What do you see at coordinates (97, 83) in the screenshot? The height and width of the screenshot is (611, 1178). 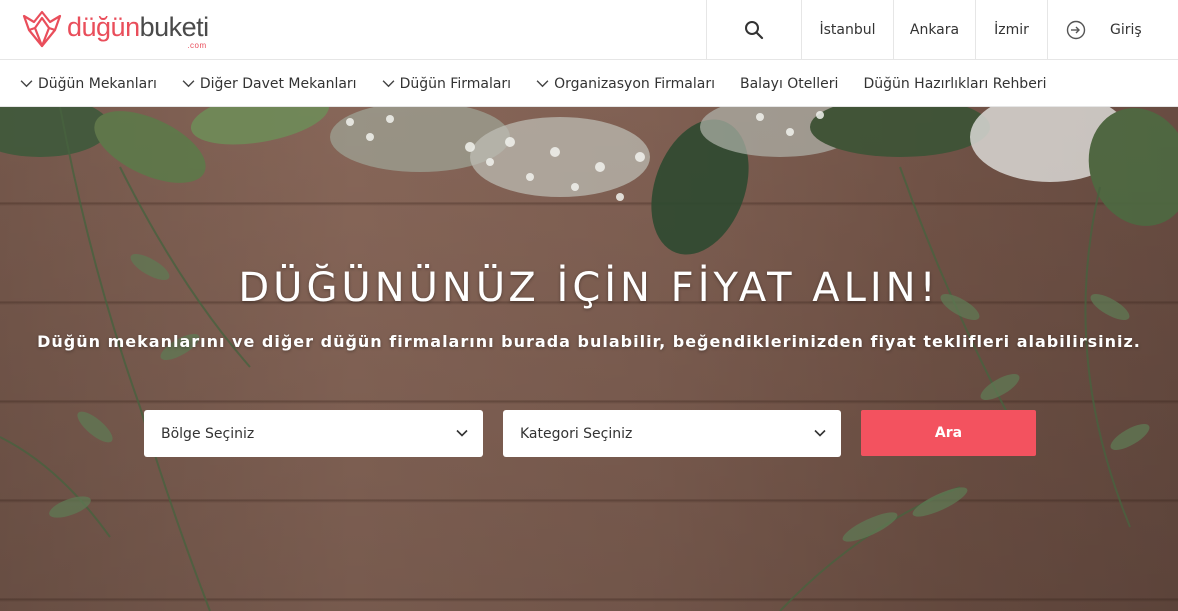 I see `nav-item-label: Düğün Mekanları` at bounding box center [97, 83].